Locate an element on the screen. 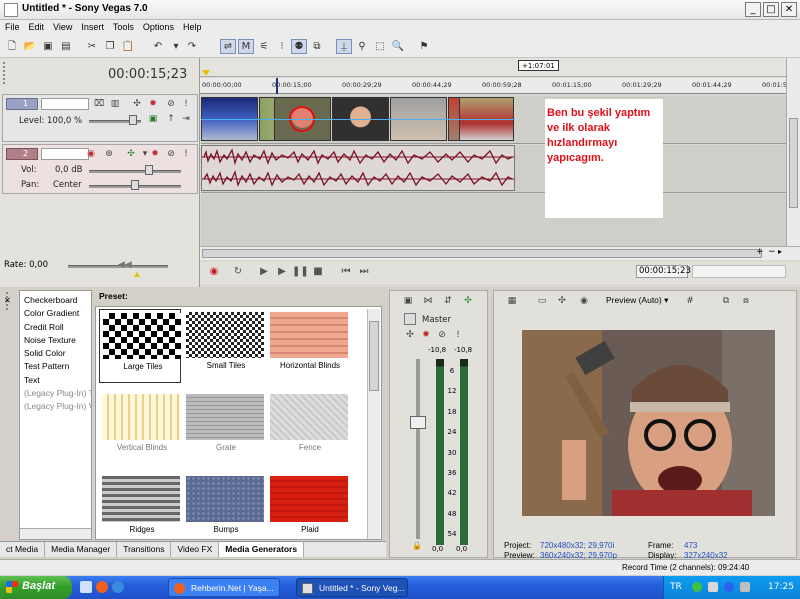 This screenshot has width=800, height=599. loop-icon: ↻ is located at coordinates (238, 272).